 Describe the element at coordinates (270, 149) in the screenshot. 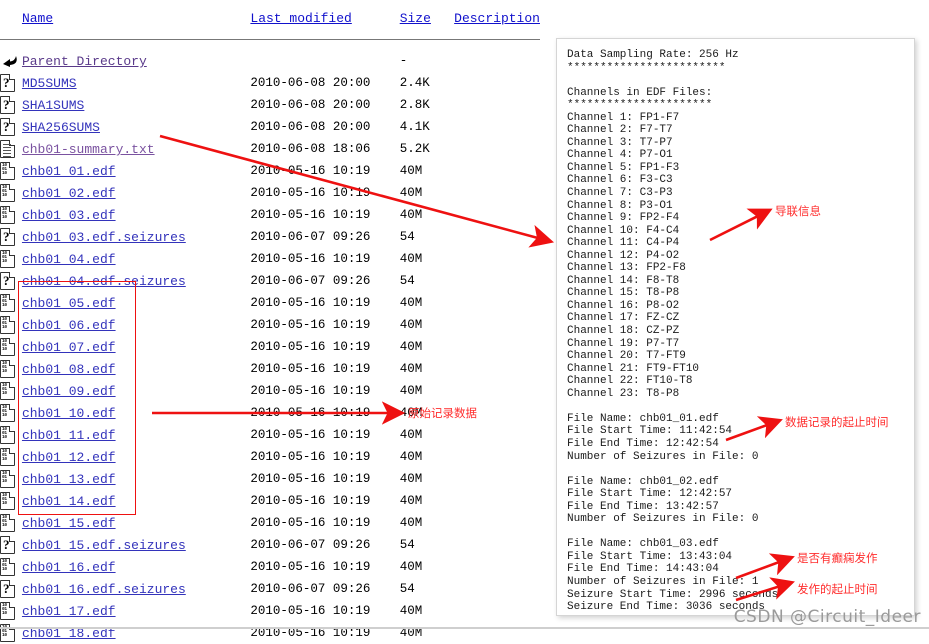

I see `table-row: chb01-summary.txt 2010-06-08 18:06 5.2K` at that location.